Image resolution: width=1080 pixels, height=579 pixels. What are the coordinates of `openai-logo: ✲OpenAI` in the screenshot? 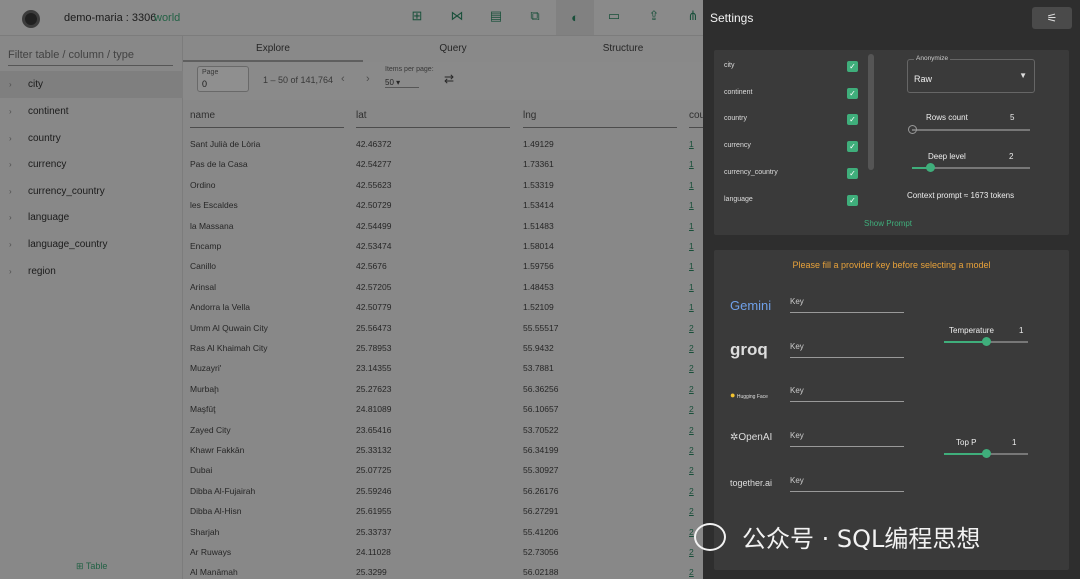 It's located at (751, 437).